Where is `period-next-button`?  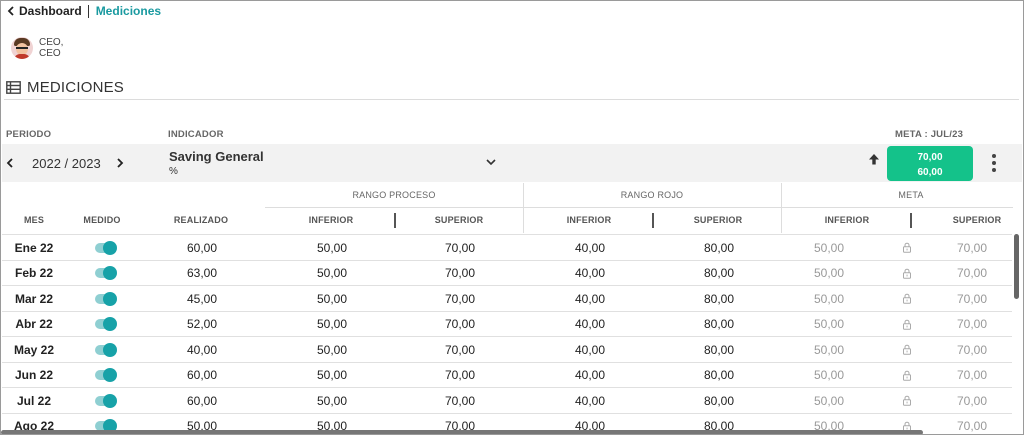 period-next-button is located at coordinates (120, 163).